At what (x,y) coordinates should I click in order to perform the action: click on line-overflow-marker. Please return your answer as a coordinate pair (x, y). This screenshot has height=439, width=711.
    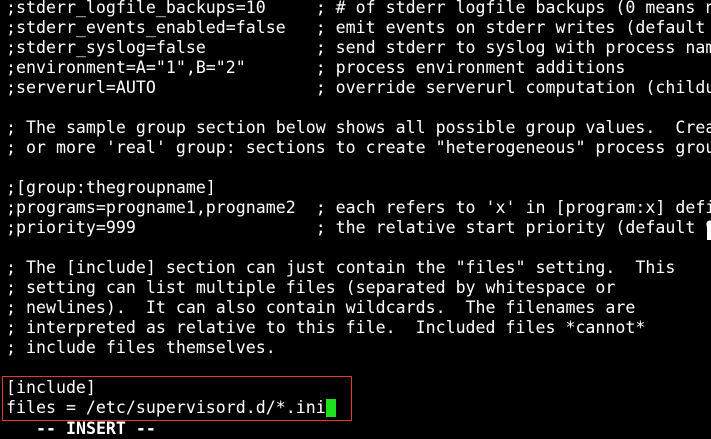
    Looking at the image, I should click on (709, 231).